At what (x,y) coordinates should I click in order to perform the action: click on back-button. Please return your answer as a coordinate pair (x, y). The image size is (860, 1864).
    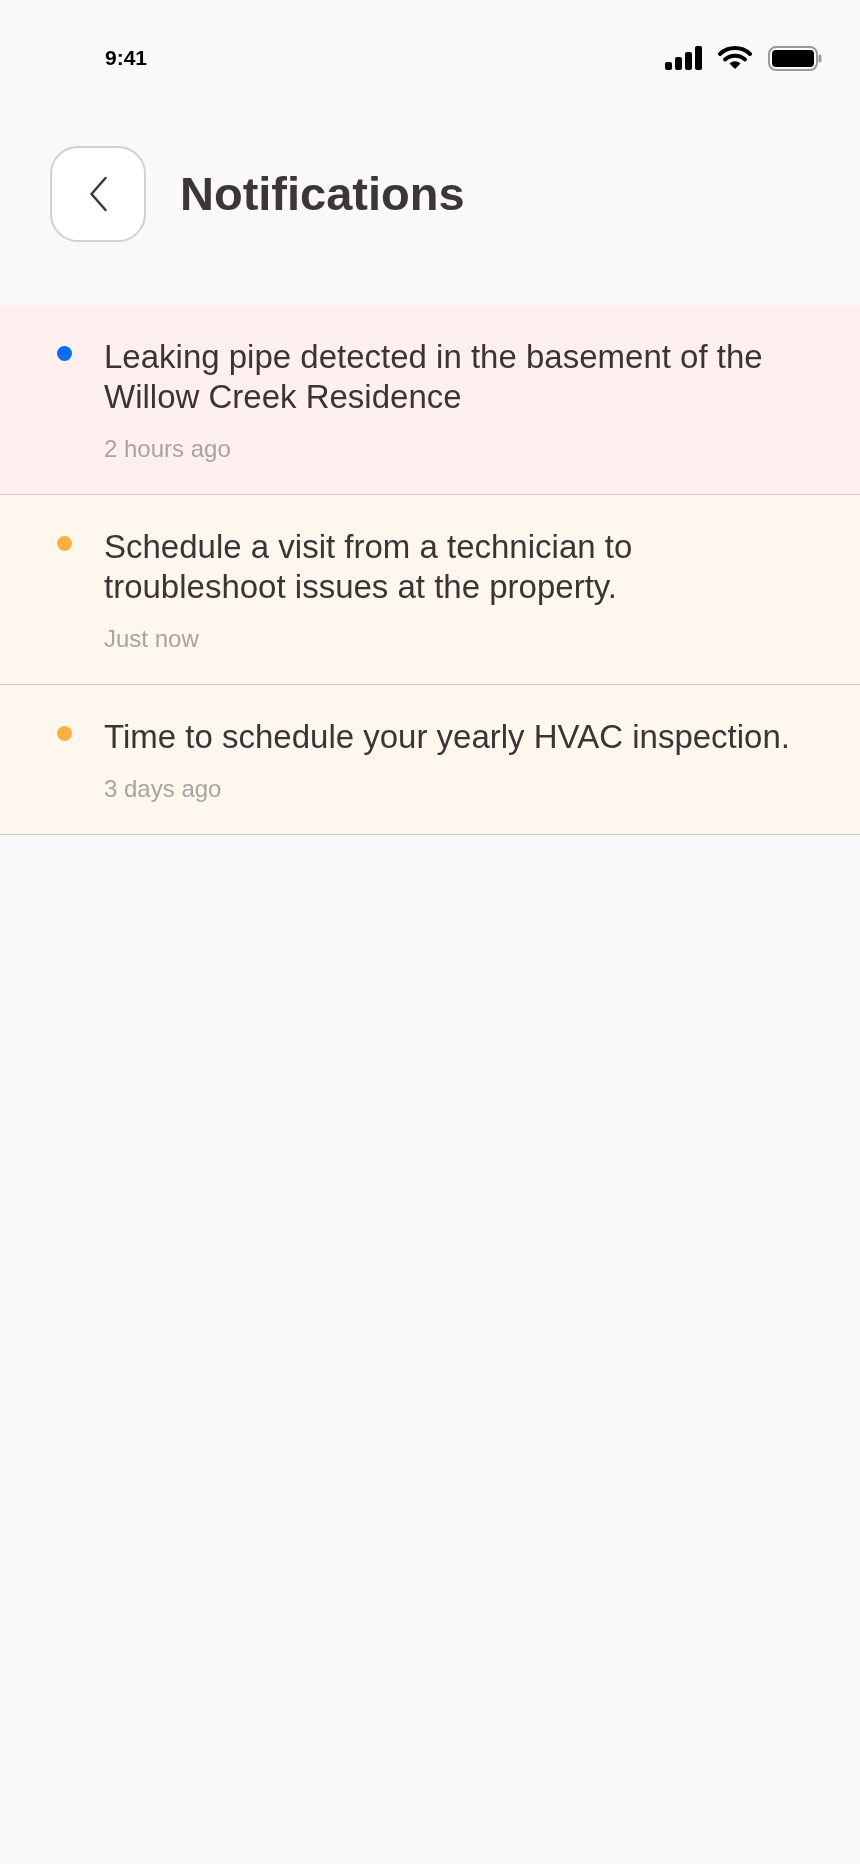
    Looking at the image, I should click on (98, 194).